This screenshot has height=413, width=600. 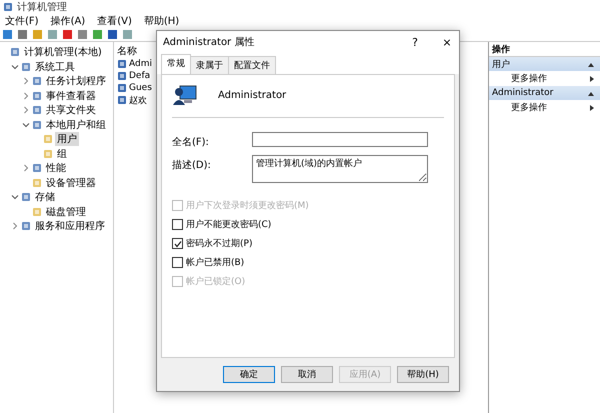 What do you see at coordinates (161, 21) in the screenshot?
I see `menu-item: 帮助(H)` at bounding box center [161, 21].